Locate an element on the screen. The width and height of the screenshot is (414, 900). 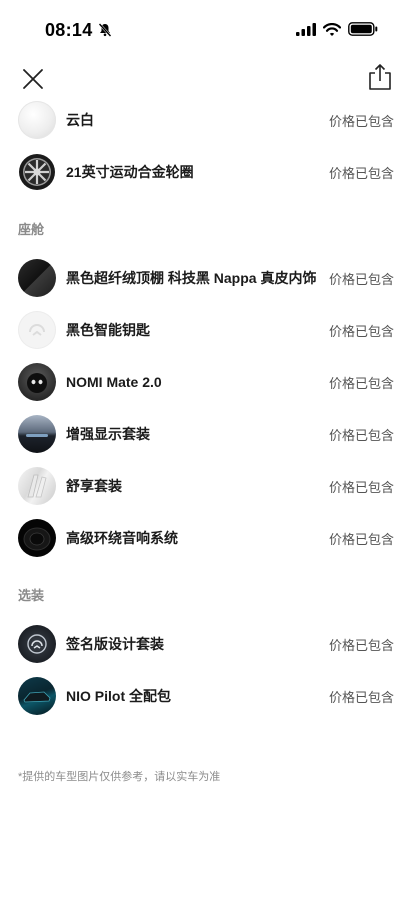
seat-icon is located at coordinates (37, 486).